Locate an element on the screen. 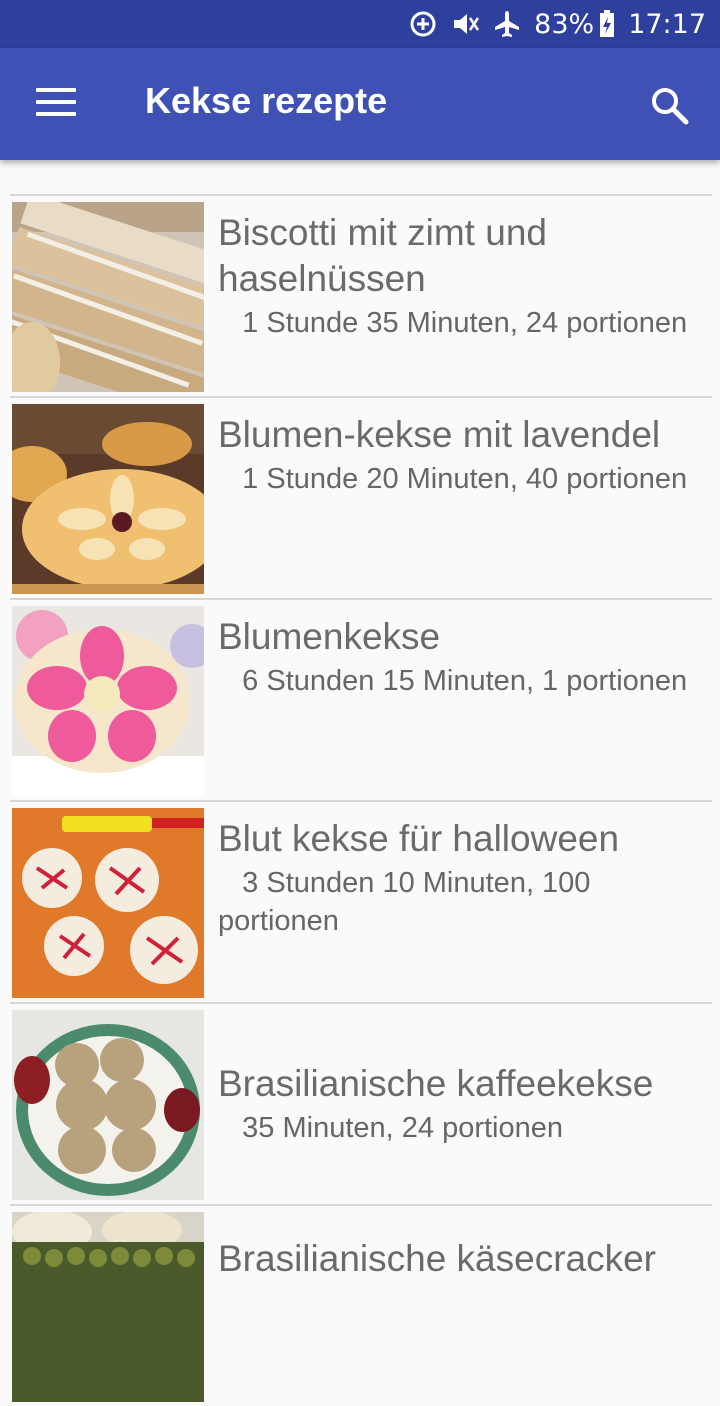  recipe-details: 3 Stunden 10 Minuten, 100 portionen is located at coordinates (404, 902).